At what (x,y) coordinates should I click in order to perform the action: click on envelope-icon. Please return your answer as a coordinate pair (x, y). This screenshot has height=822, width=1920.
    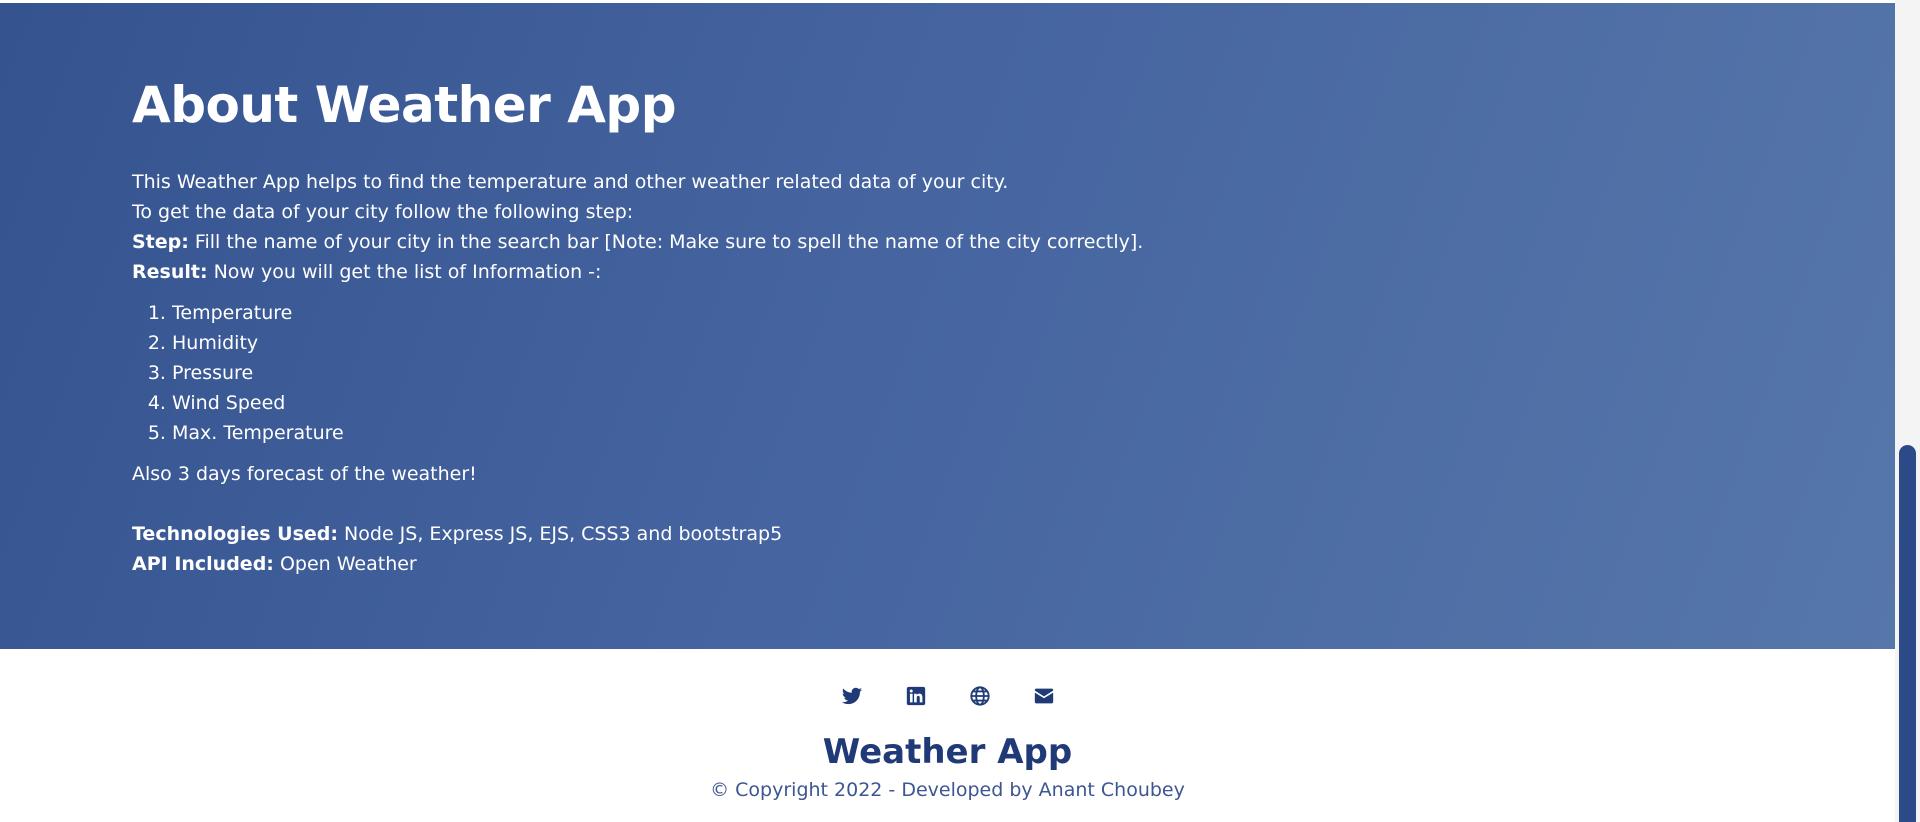
    Looking at the image, I should click on (1044, 696).